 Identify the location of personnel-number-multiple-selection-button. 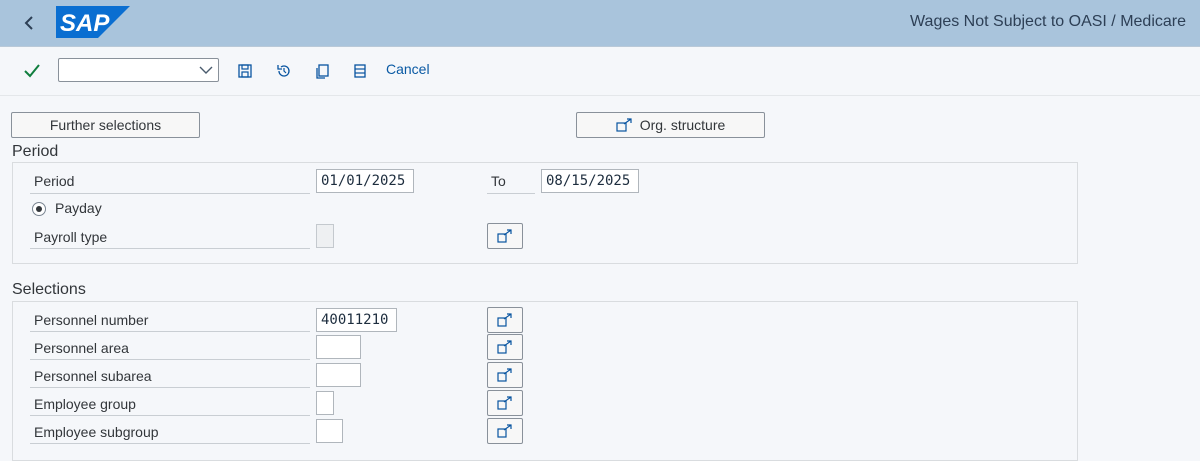
(505, 320).